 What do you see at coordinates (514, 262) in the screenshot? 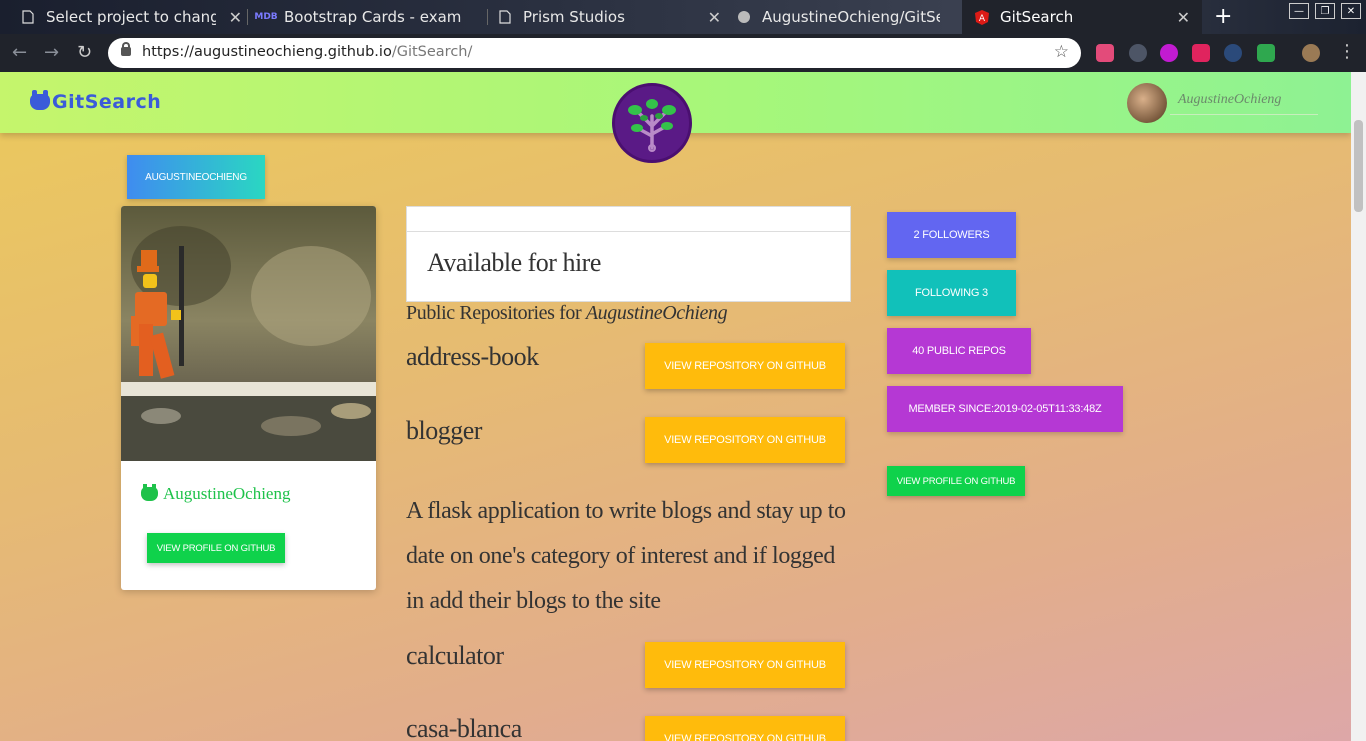
I see `hire-status: Available for hire` at bounding box center [514, 262].